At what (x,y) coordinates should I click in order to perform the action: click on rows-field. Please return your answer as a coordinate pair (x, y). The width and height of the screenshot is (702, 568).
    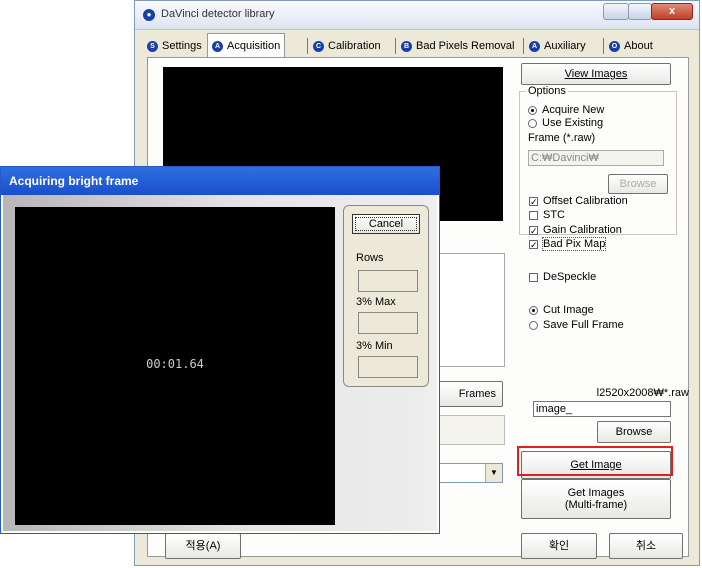
    Looking at the image, I should click on (388, 281).